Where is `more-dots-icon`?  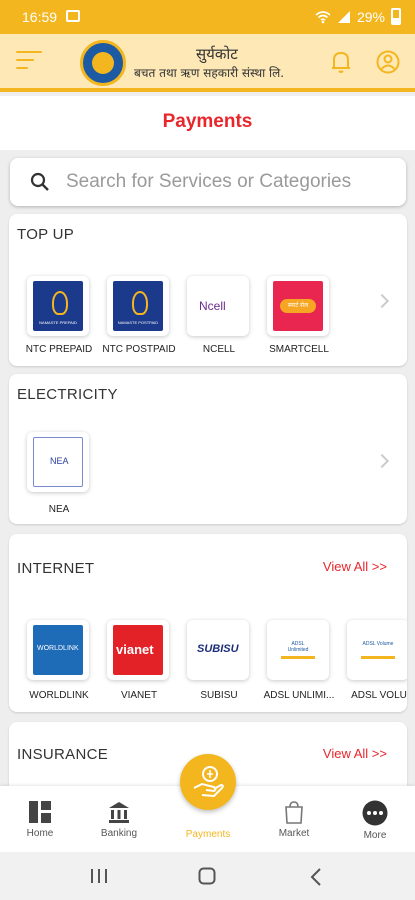 more-dots-icon is located at coordinates (375, 813).